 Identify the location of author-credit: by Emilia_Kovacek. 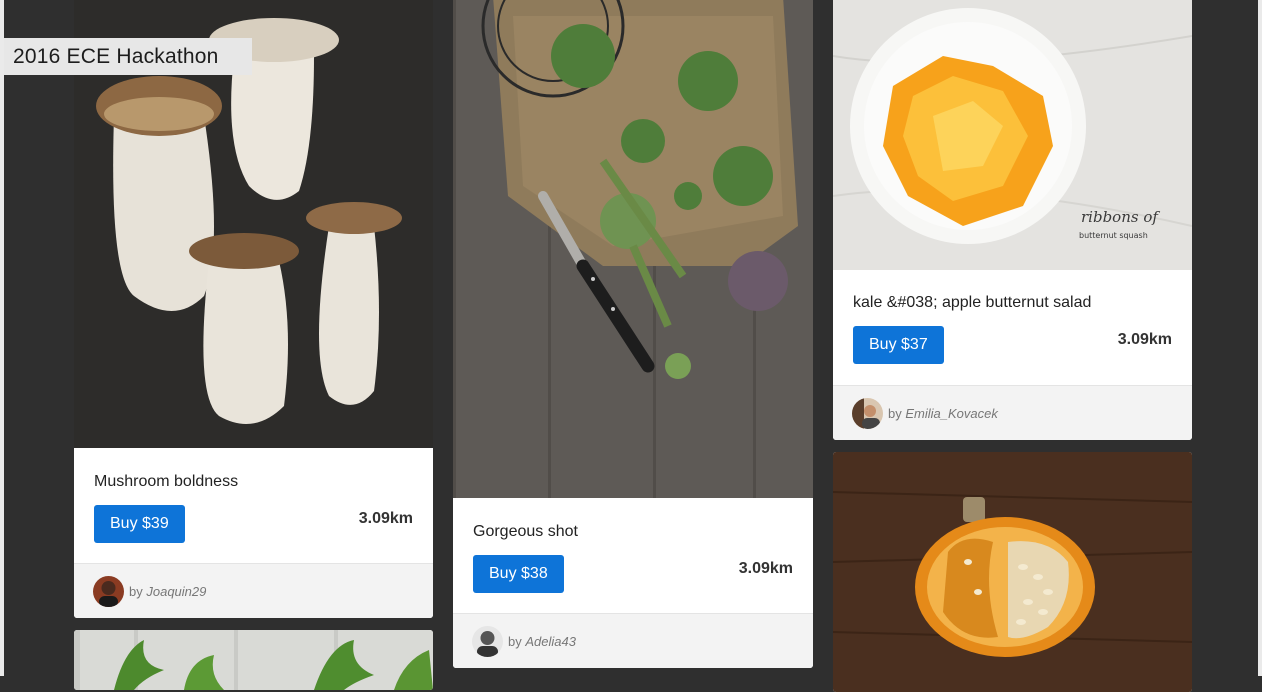
(943, 413).